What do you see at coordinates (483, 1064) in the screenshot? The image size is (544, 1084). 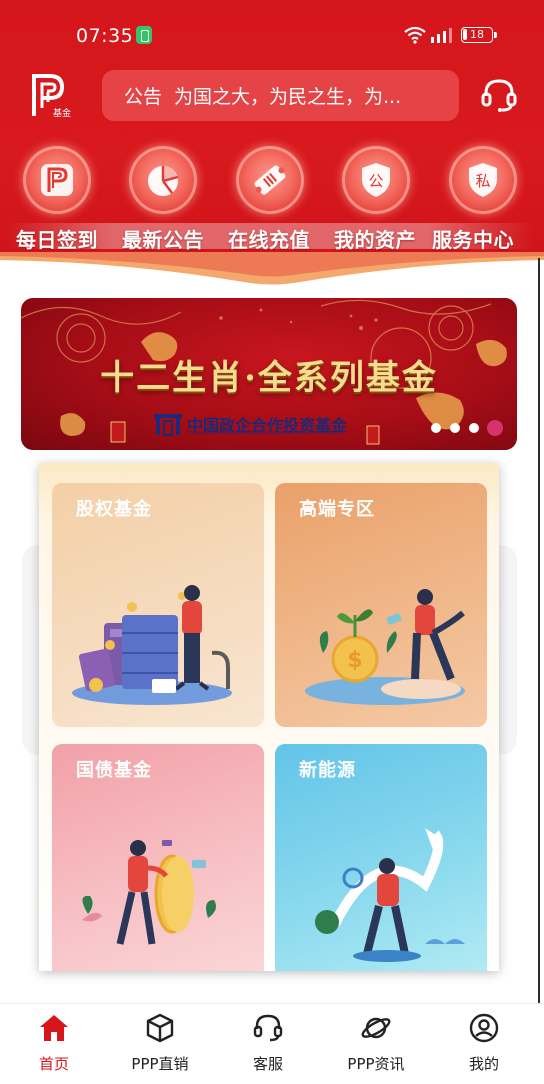 I see `nav-label: 我的` at bounding box center [483, 1064].